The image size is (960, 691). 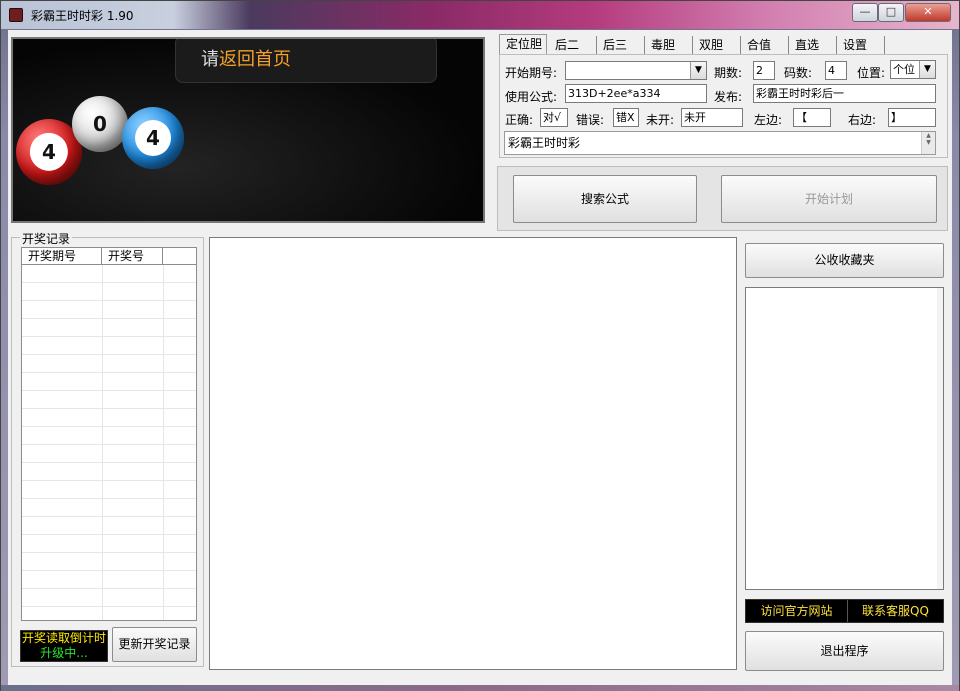 What do you see at coordinates (836, 70) in the screenshot?
I see `codes-input: 4` at bounding box center [836, 70].